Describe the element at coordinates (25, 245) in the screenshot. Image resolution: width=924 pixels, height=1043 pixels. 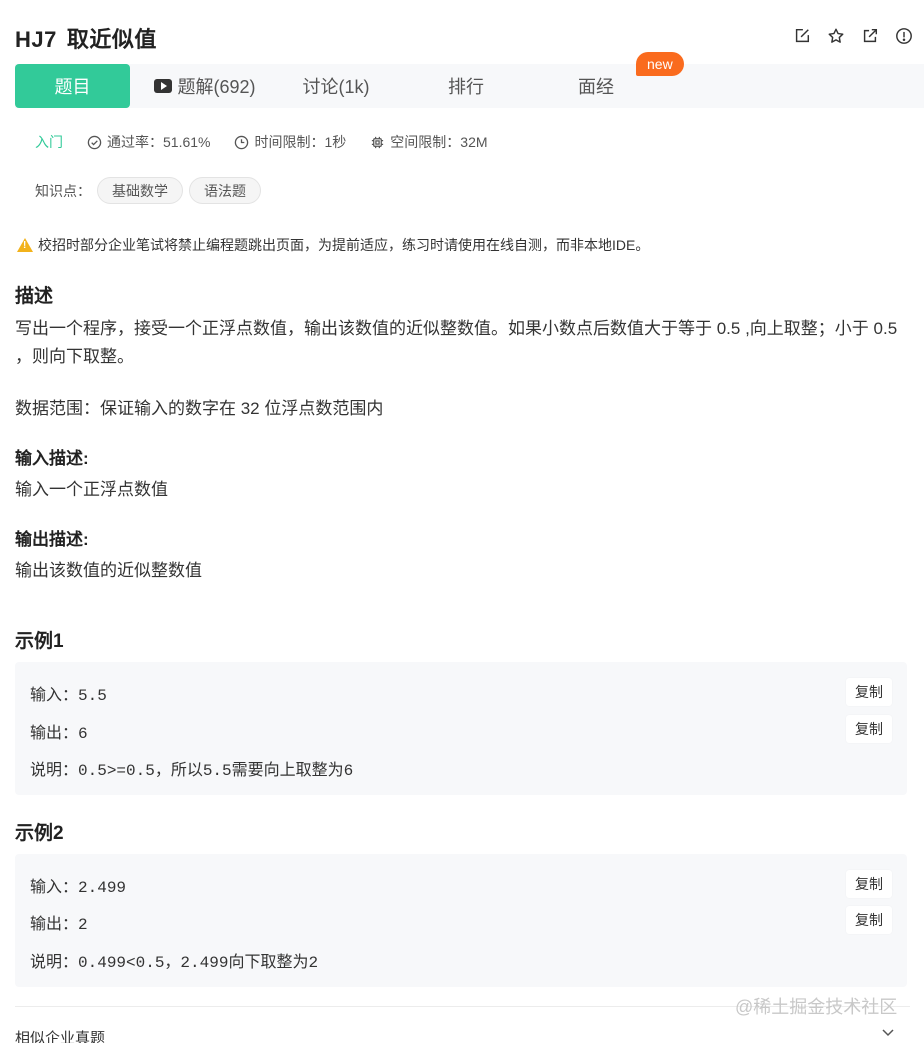
I see `warning-icon` at that location.